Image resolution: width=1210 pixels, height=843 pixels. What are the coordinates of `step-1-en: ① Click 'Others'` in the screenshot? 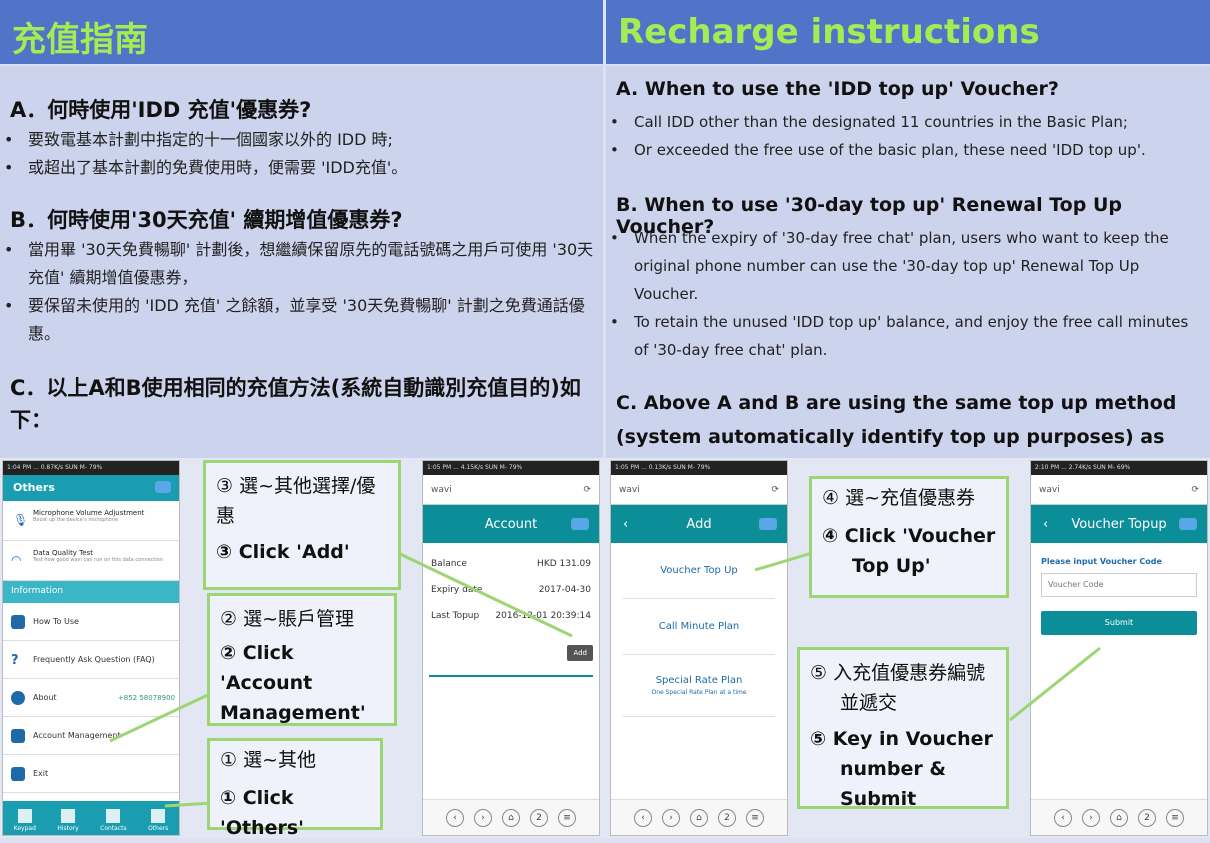 It's located at (262, 813).